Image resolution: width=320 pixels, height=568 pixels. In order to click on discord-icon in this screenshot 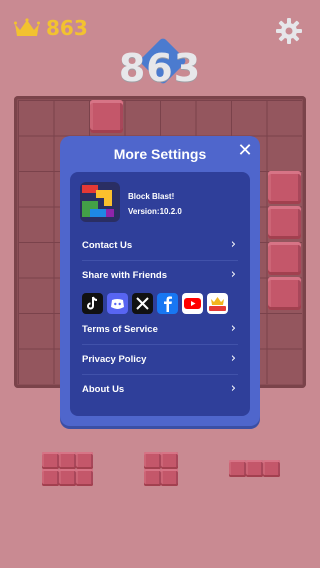, I will do `click(117, 303)`.